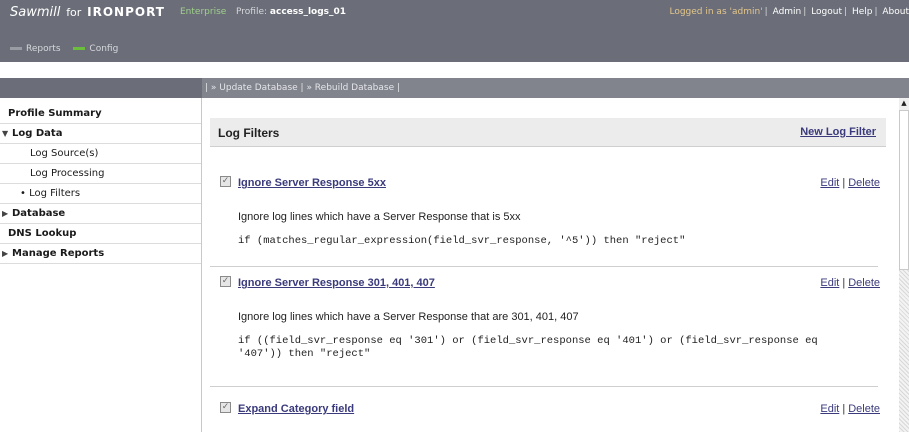 The image size is (909, 434). I want to click on sidebar-item-log-processing: Log Processing, so click(100, 174).